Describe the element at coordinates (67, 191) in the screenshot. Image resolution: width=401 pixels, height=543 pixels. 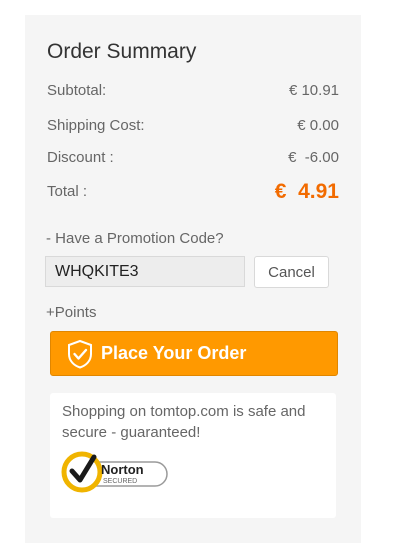
I see `total-label: Total :` at that location.